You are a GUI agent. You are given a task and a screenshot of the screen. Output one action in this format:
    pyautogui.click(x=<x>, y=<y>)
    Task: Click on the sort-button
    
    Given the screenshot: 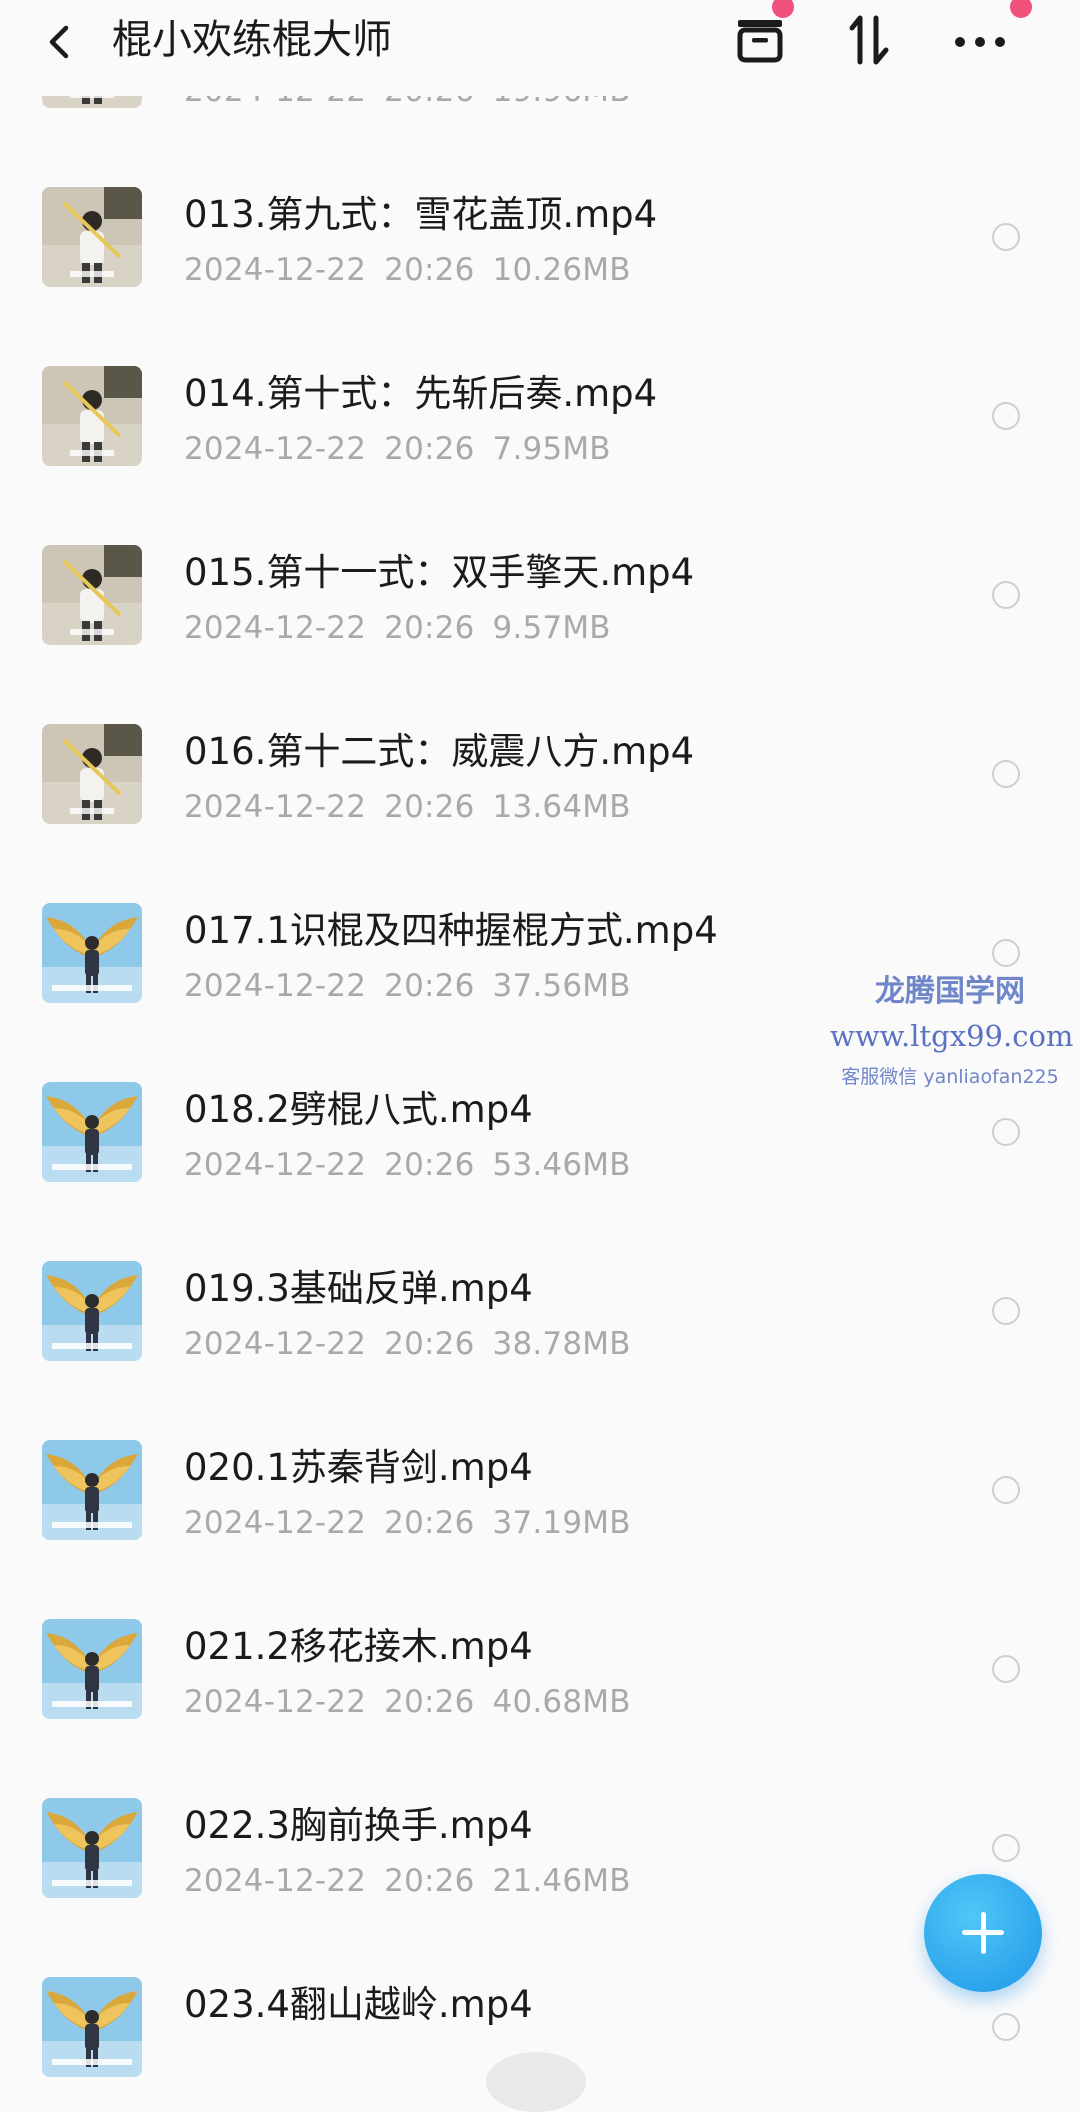 What is the action you would take?
    pyautogui.click(x=870, y=40)
    